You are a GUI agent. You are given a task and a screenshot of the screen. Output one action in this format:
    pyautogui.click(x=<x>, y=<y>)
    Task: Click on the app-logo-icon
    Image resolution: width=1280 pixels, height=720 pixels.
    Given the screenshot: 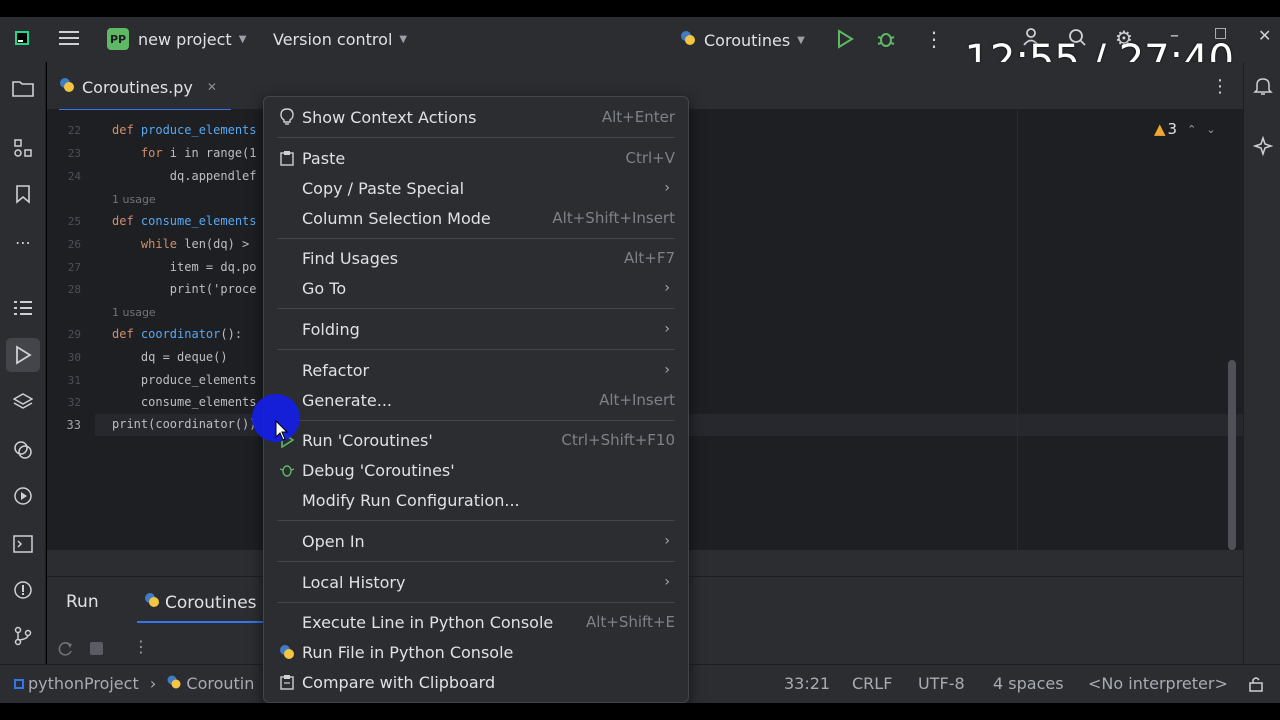 What is the action you would take?
    pyautogui.click(x=22, y=38)
    